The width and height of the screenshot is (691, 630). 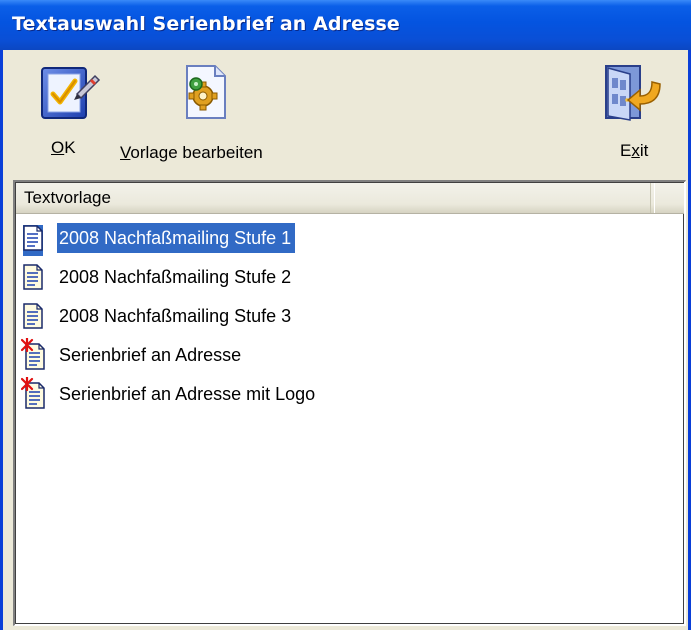 What do you see at coordinates (335, 395) in the screenshot?
I see `list-item: Serienbrief an Adresse mit Logo` at bounding box center [335, 395].